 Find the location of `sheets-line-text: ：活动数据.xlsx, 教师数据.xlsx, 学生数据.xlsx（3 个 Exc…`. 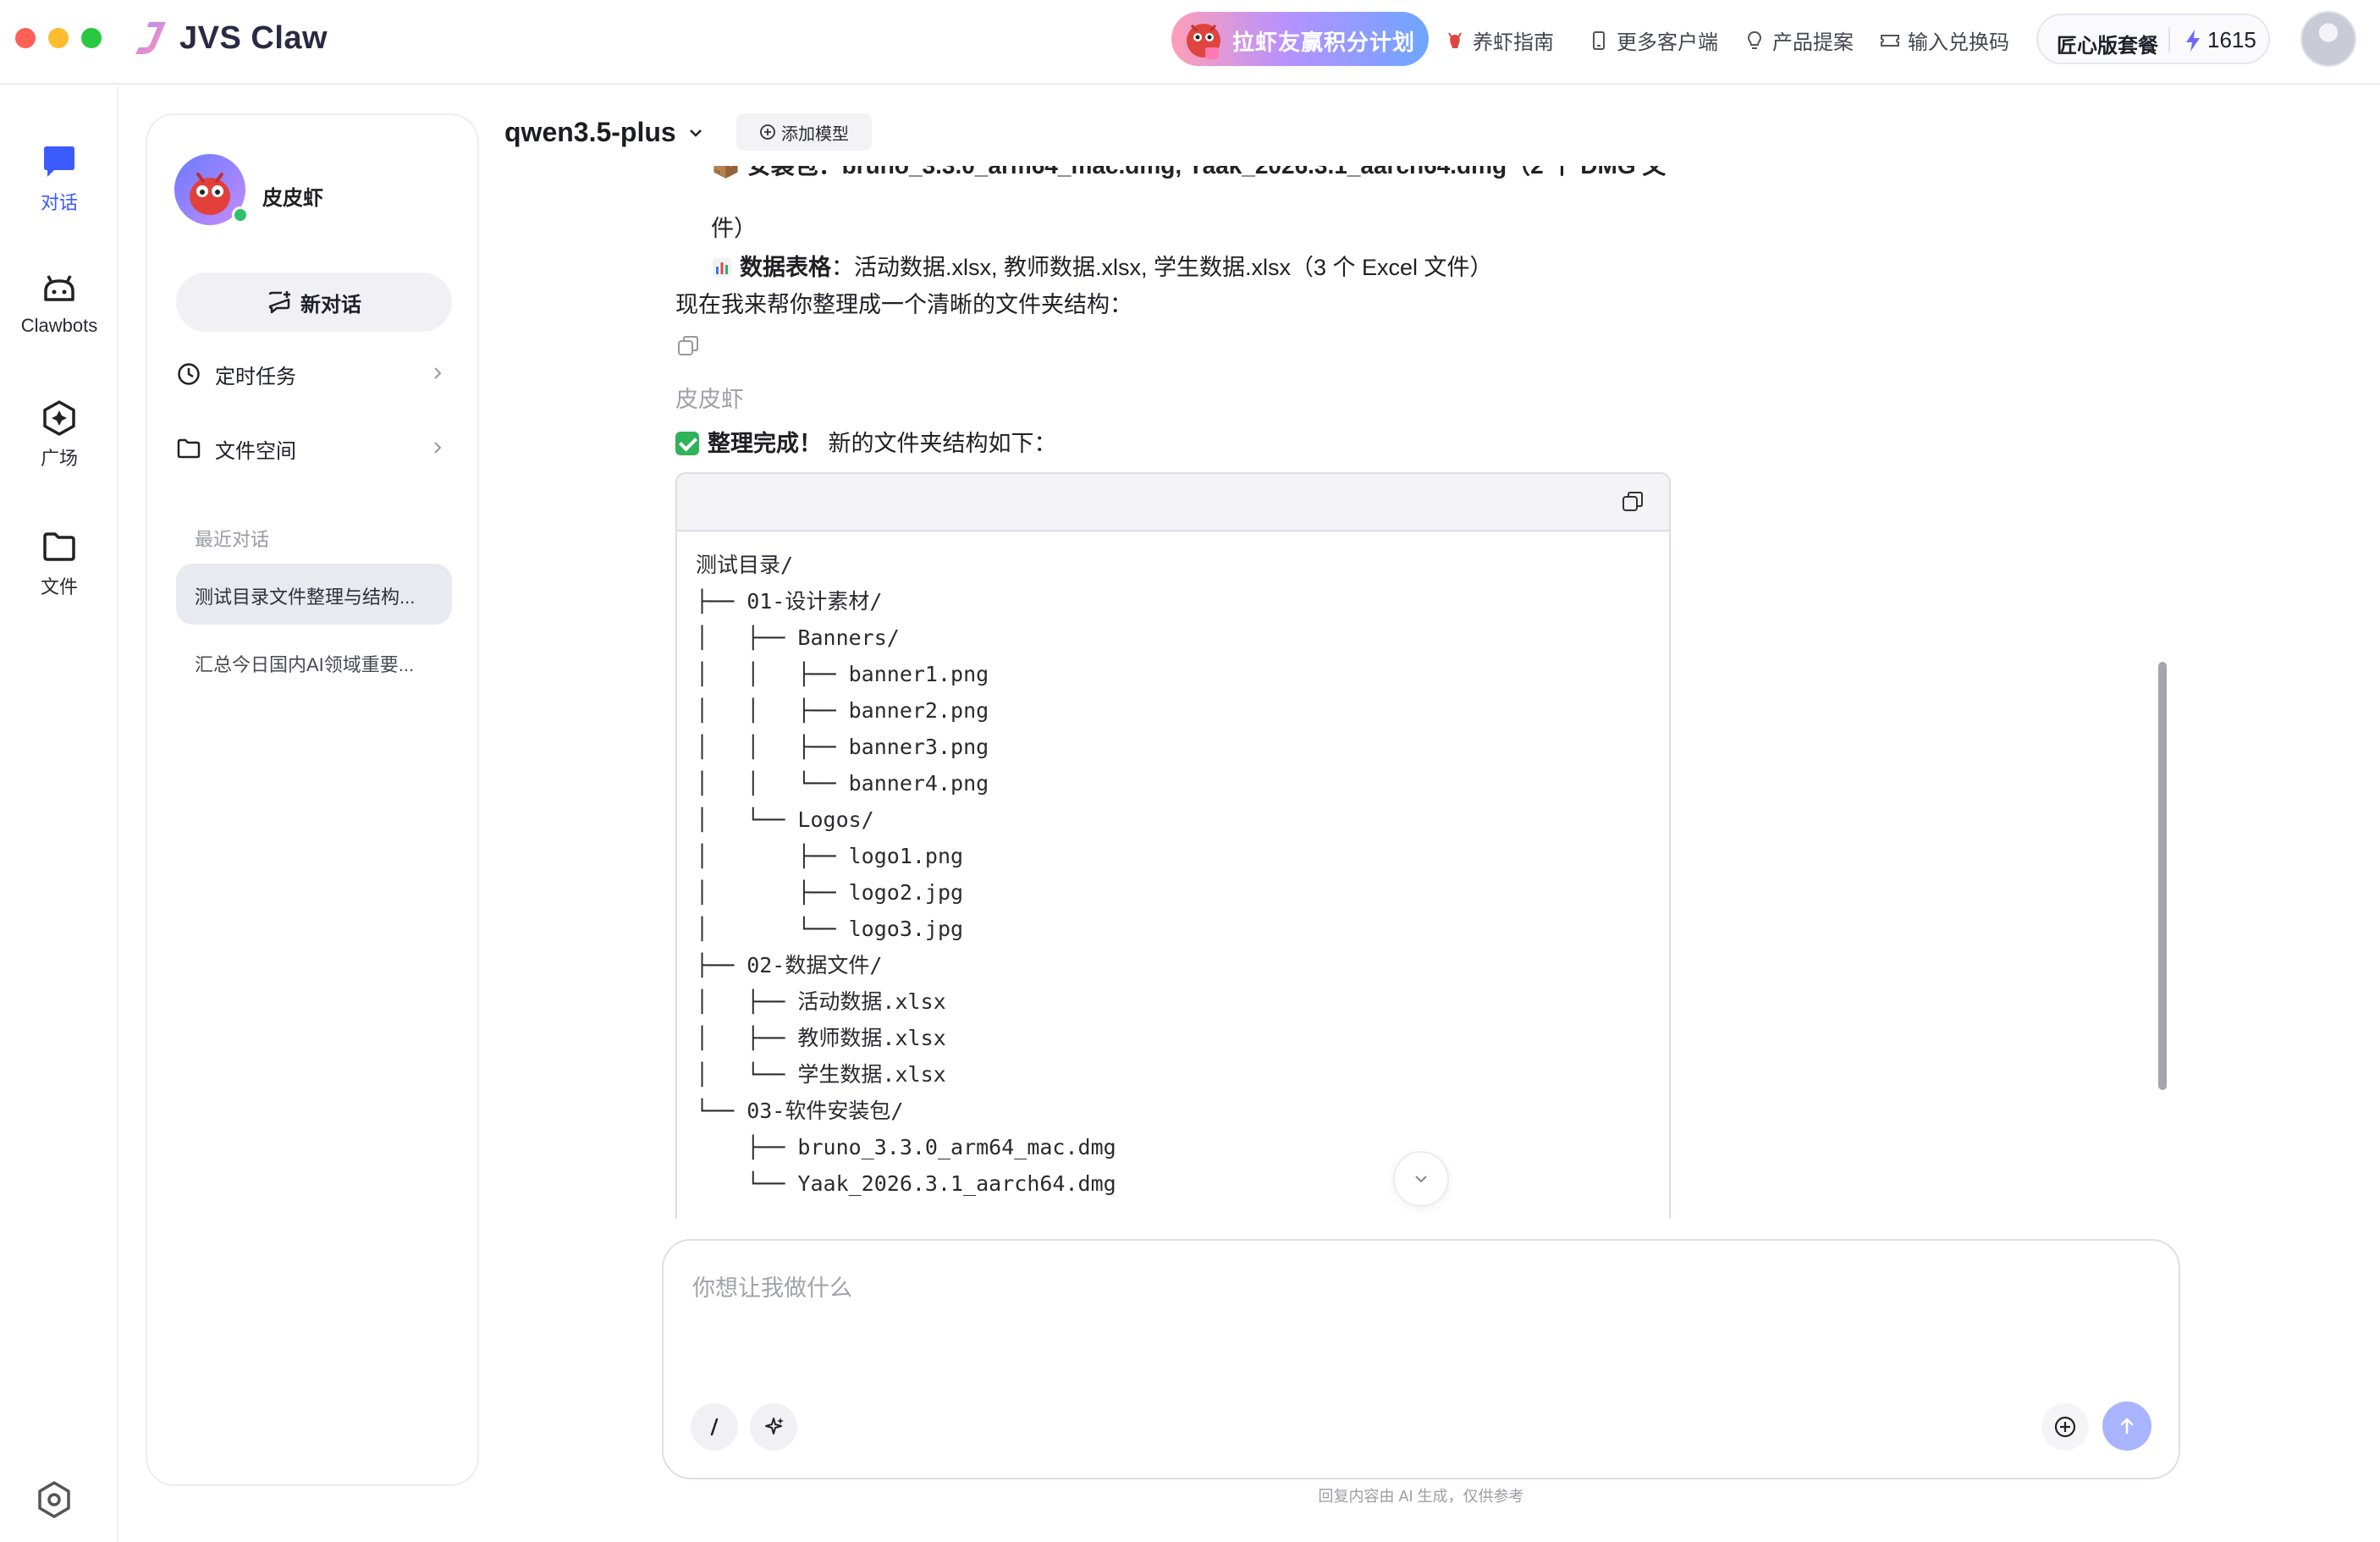

sheets-line-text: ：活动数据.xlsx, 教师数据.xlsx, 学生数据.xlsx（3 个 Exc… is located at coordinates (1162, 267).